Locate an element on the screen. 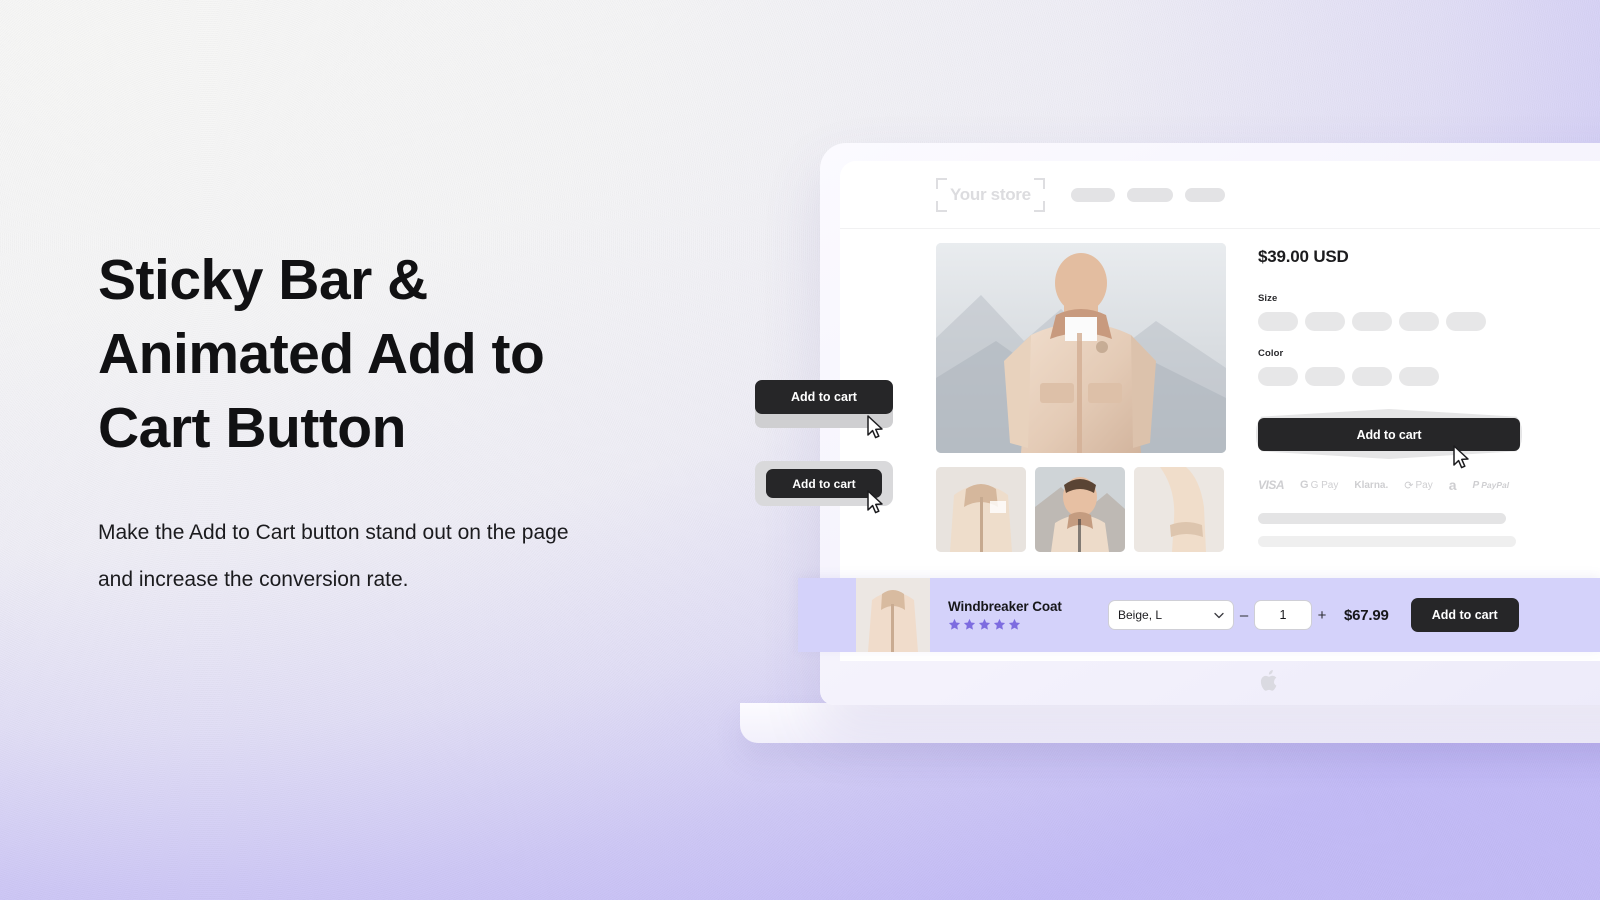 Image resolution: width=1600 pixels, height=900 pixels. size-swatch-row is located at coordinates (1408, 321).